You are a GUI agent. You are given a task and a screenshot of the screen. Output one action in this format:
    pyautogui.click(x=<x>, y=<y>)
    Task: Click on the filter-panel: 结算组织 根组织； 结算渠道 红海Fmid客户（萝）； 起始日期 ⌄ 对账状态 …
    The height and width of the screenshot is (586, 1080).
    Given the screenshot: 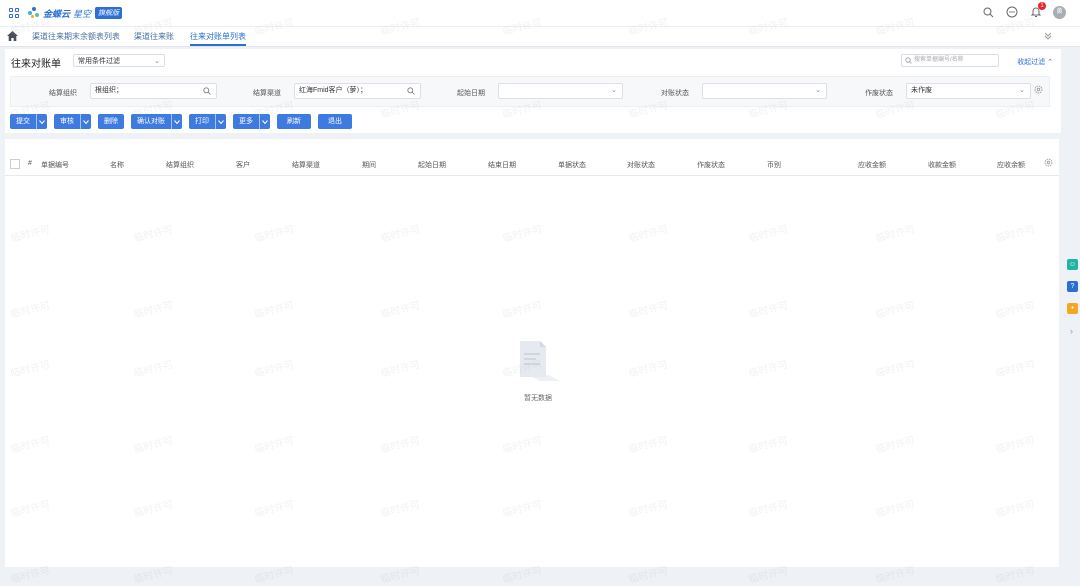 What is the action you would take?
    pyautogui.click(x=530, y=91)
    